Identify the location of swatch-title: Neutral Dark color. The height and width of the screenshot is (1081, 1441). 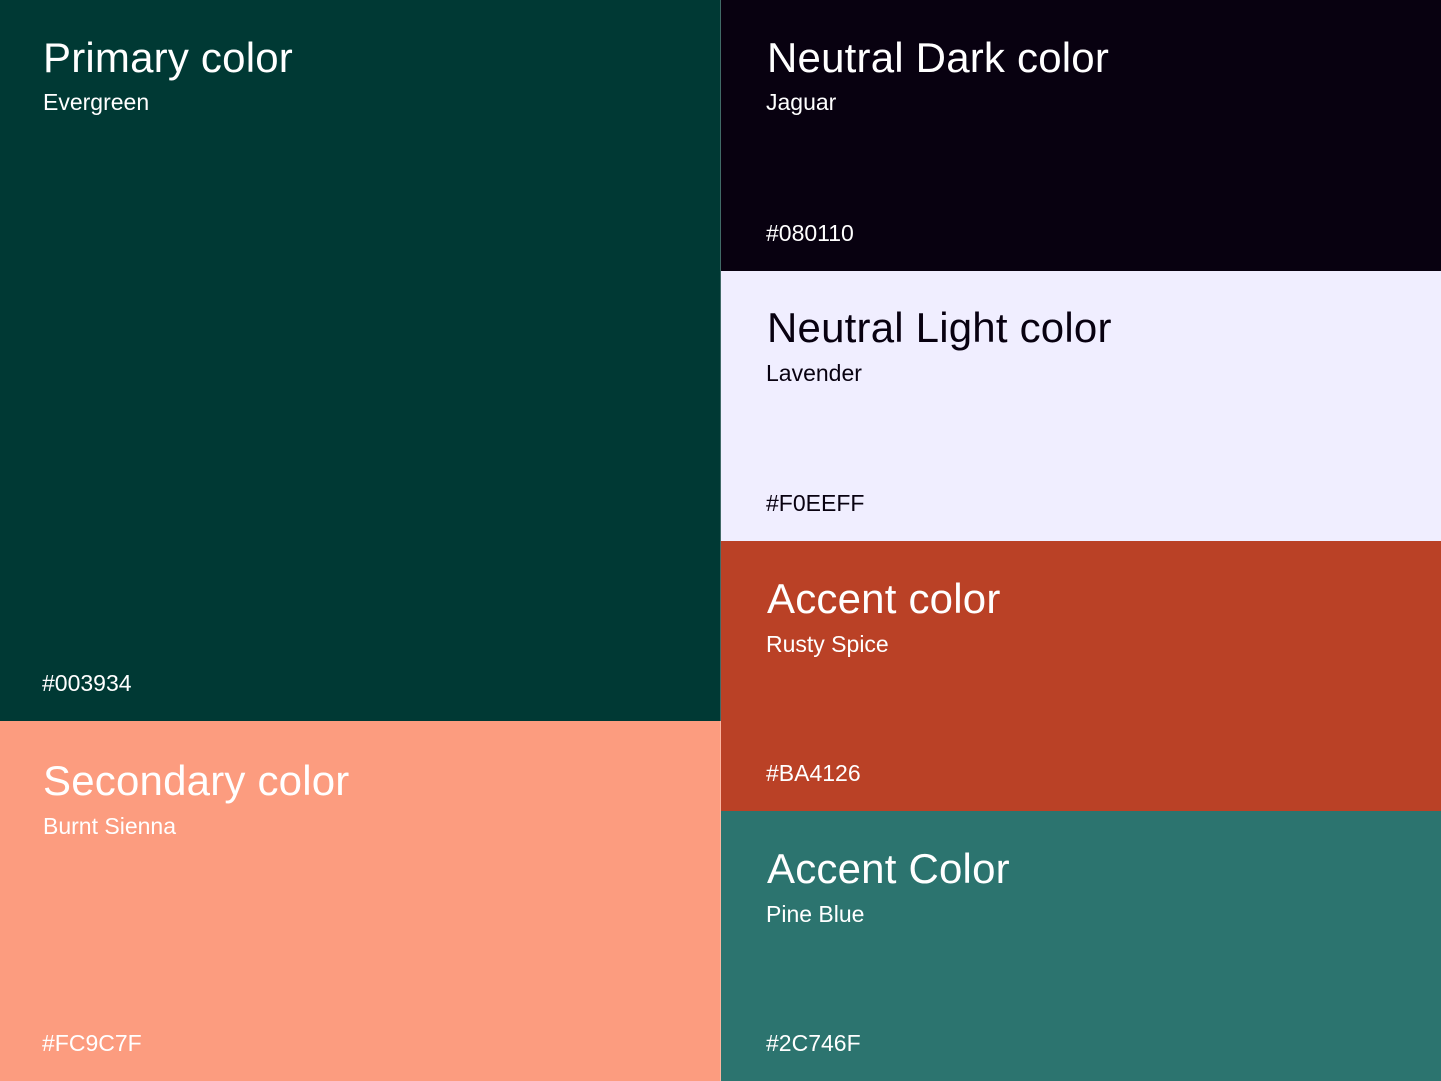
(938, 57).